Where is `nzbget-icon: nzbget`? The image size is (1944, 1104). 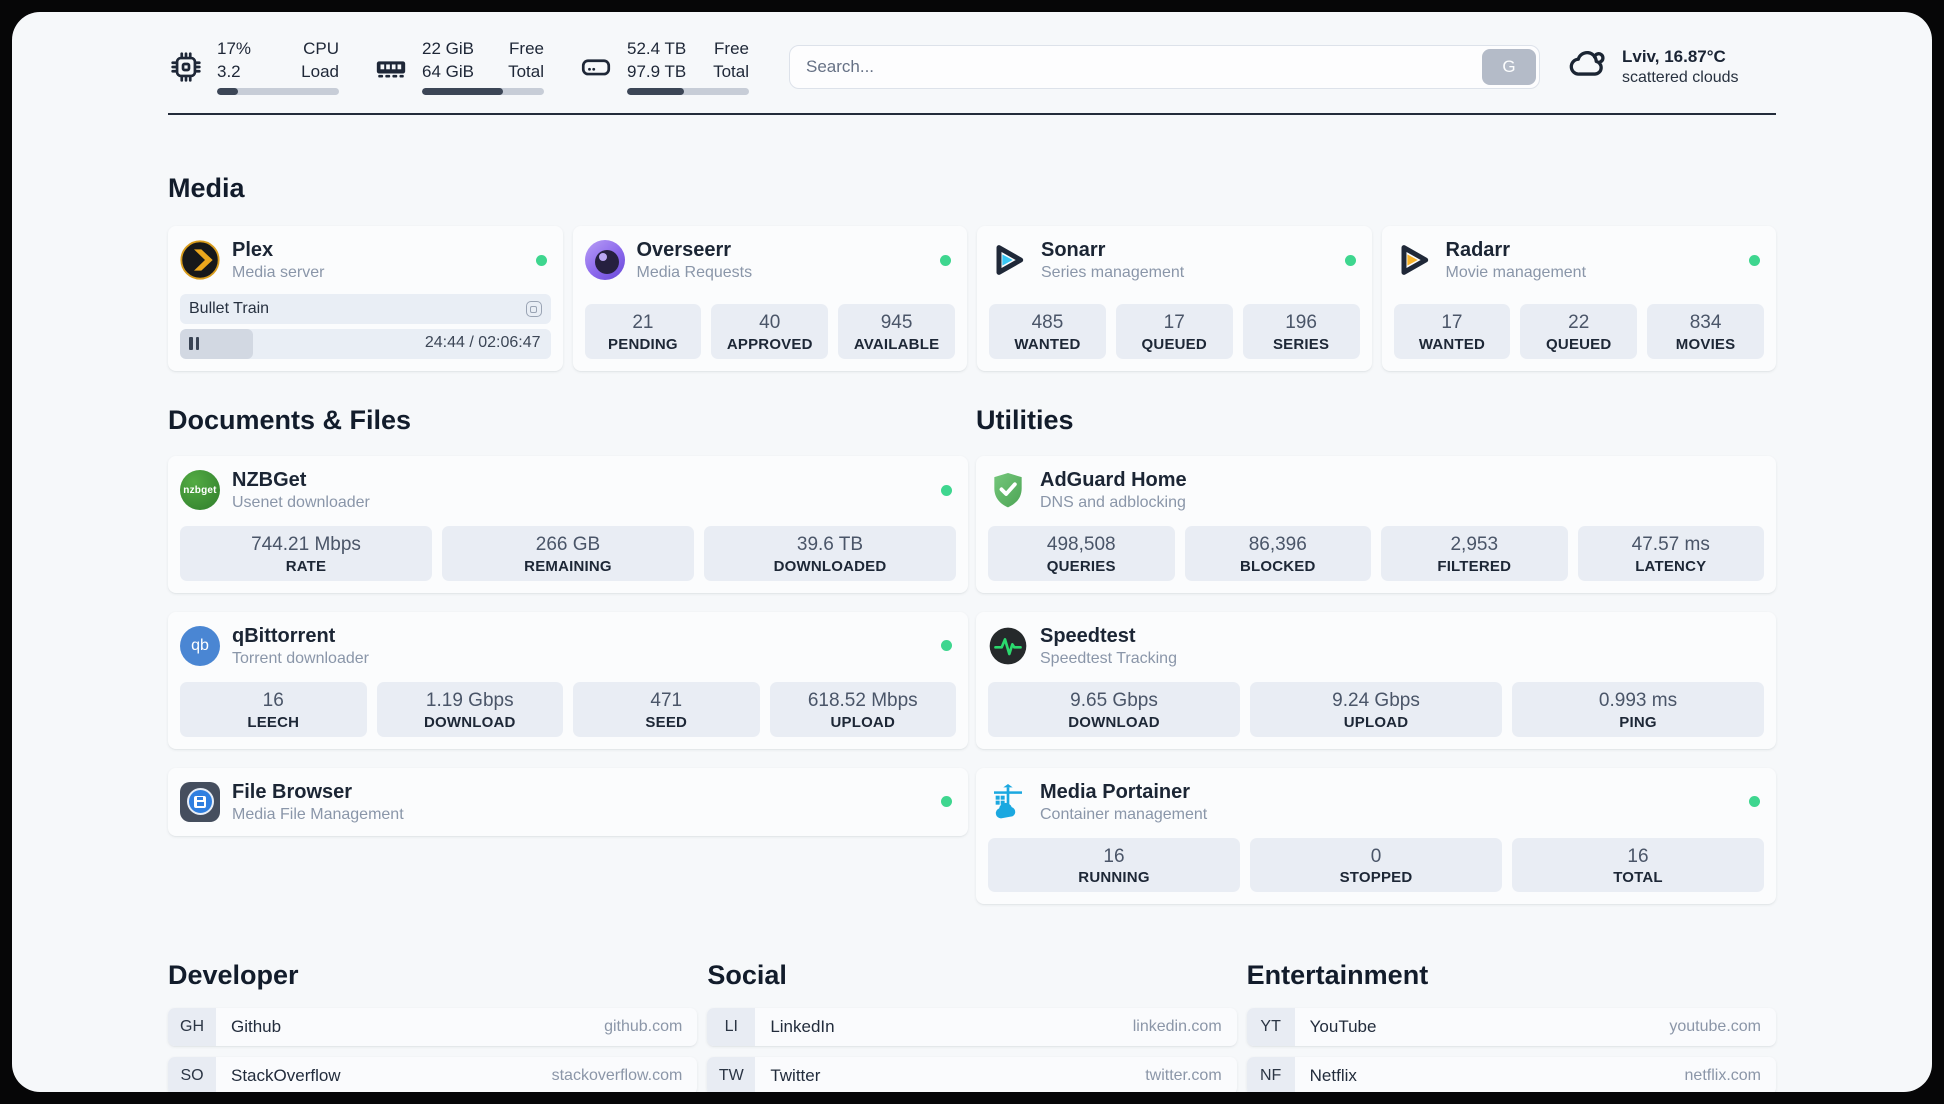 nzbget-icon: nzbget is located at coordinates (200, 490).